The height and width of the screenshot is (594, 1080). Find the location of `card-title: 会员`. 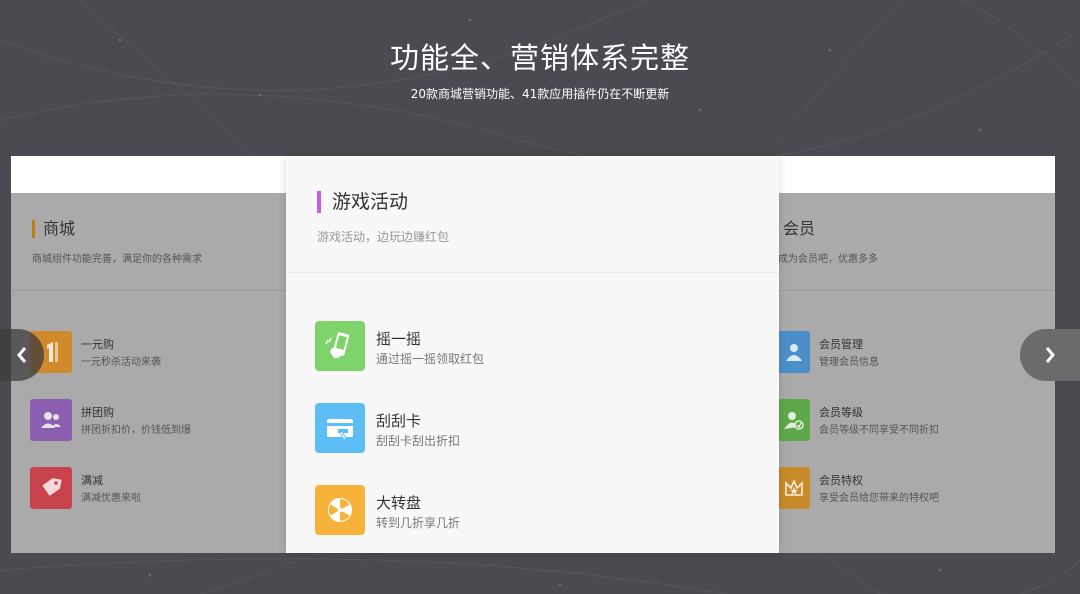

card-title: 会员 is located at coordinates (799, 228).